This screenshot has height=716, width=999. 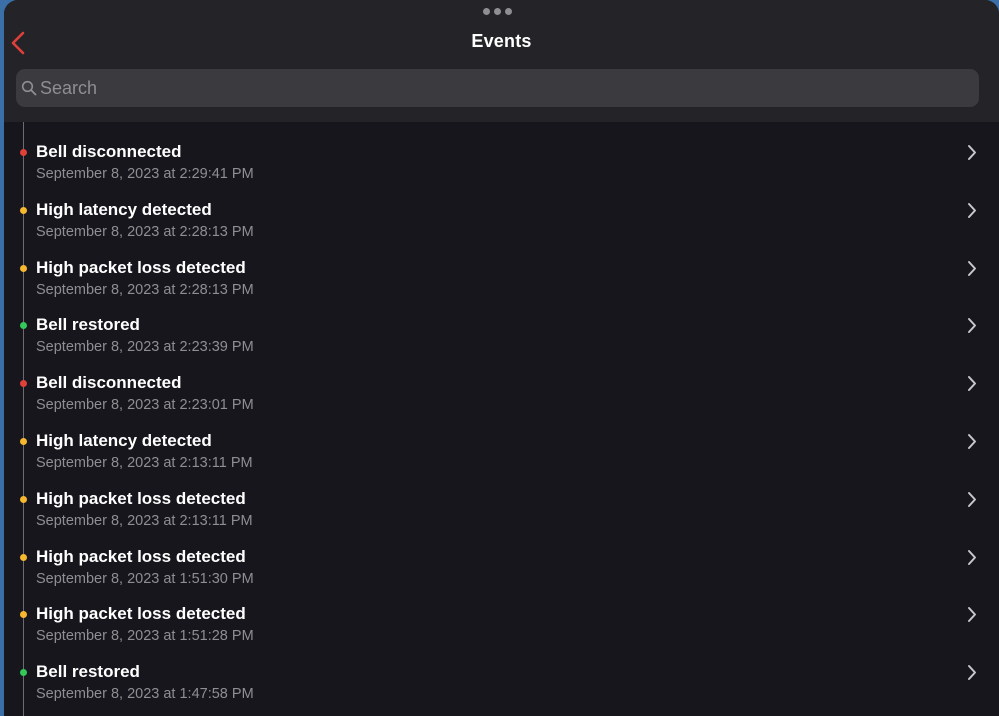 I want to click on event-timestamp: September 8, 2023 at 2:23:39 PM, so click(x=145, y=347).